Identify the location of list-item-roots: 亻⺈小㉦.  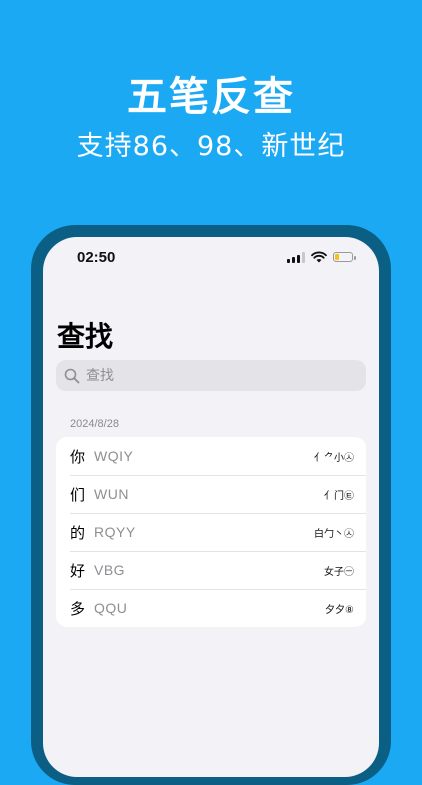
(334, 458).